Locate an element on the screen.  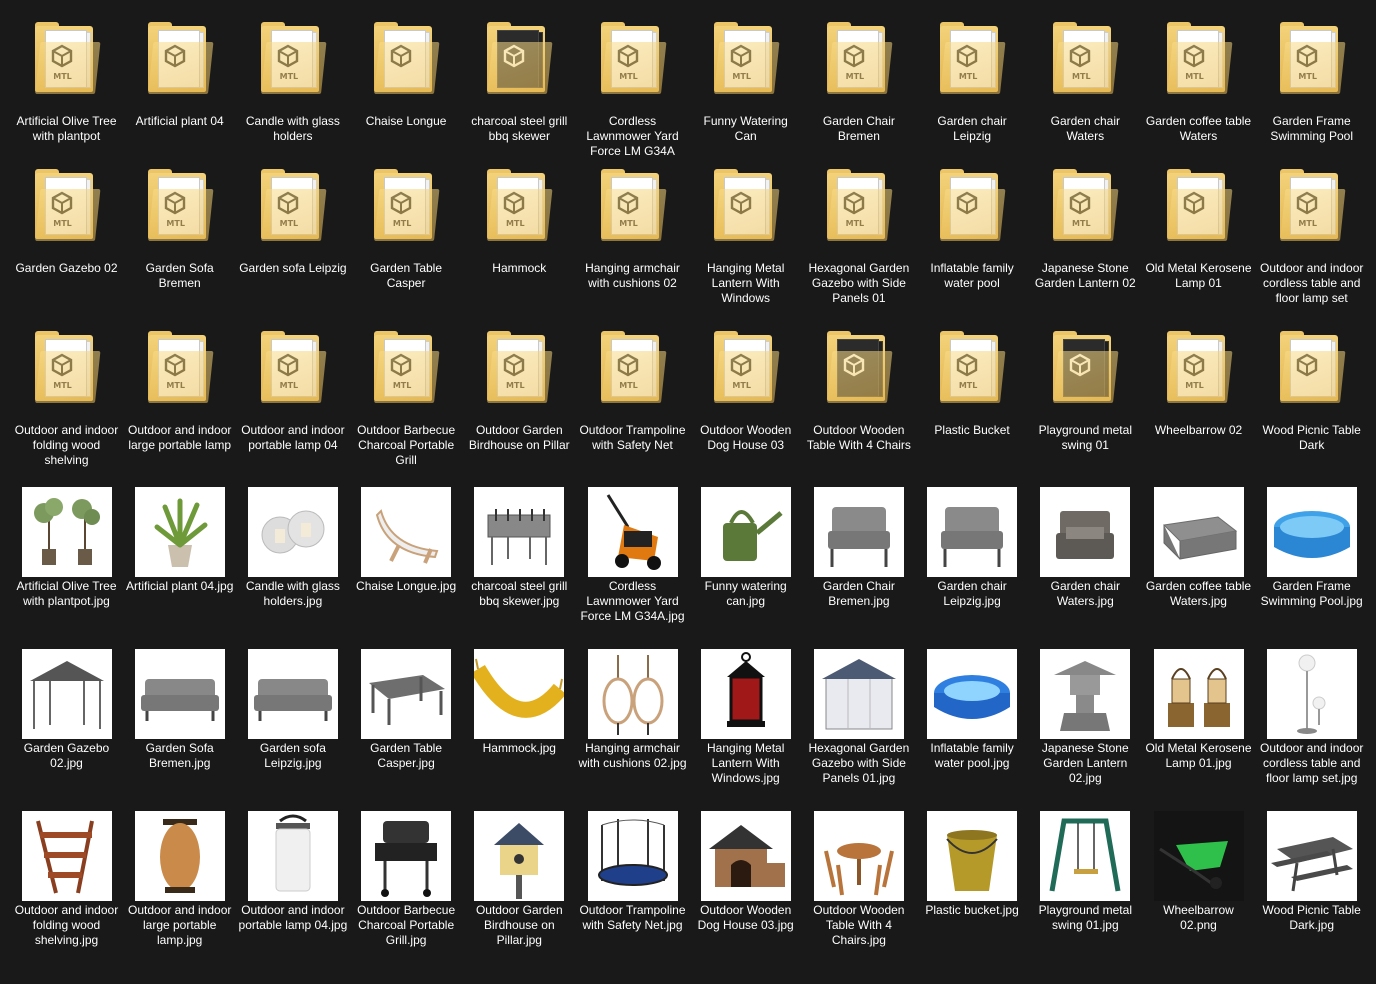
file-name-label: Garden chair Leipzig is located at coordinates (972, 128).